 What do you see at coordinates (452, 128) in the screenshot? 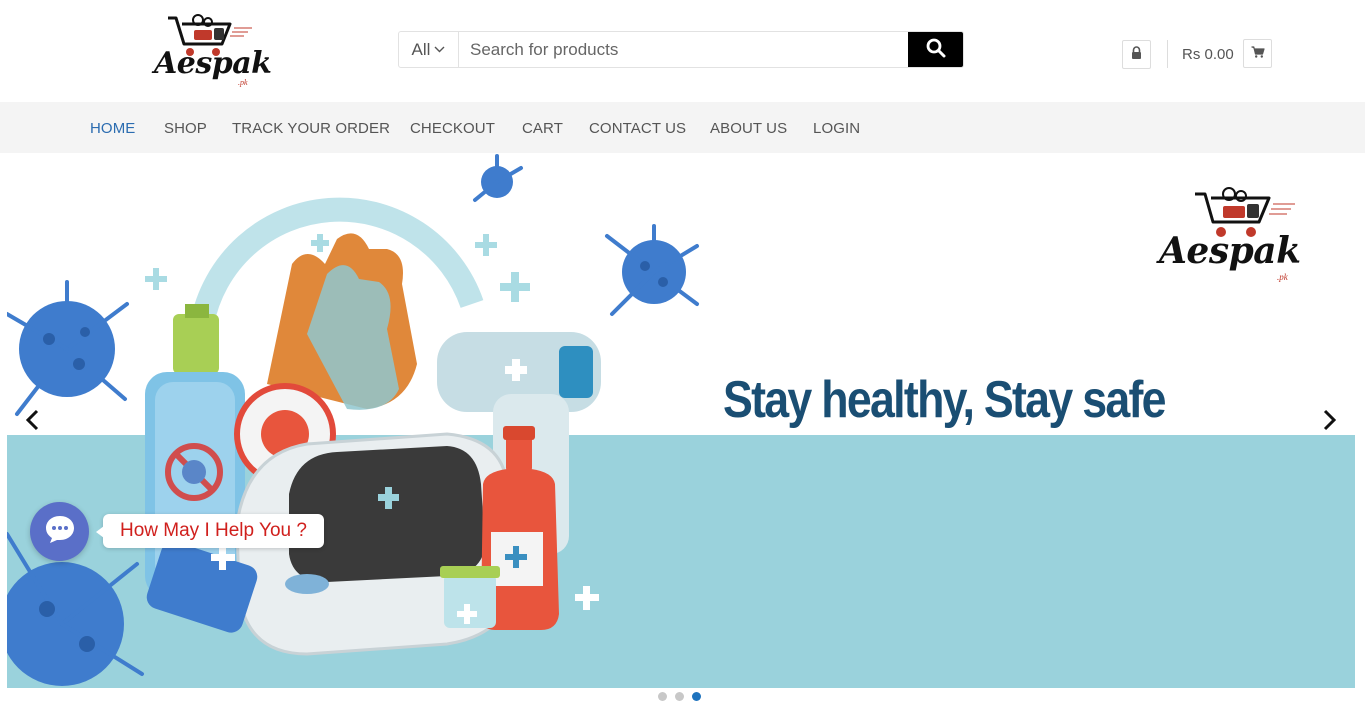
I see `nav-item-checkout: CHECKOUT` at bounding box center [452, 128].